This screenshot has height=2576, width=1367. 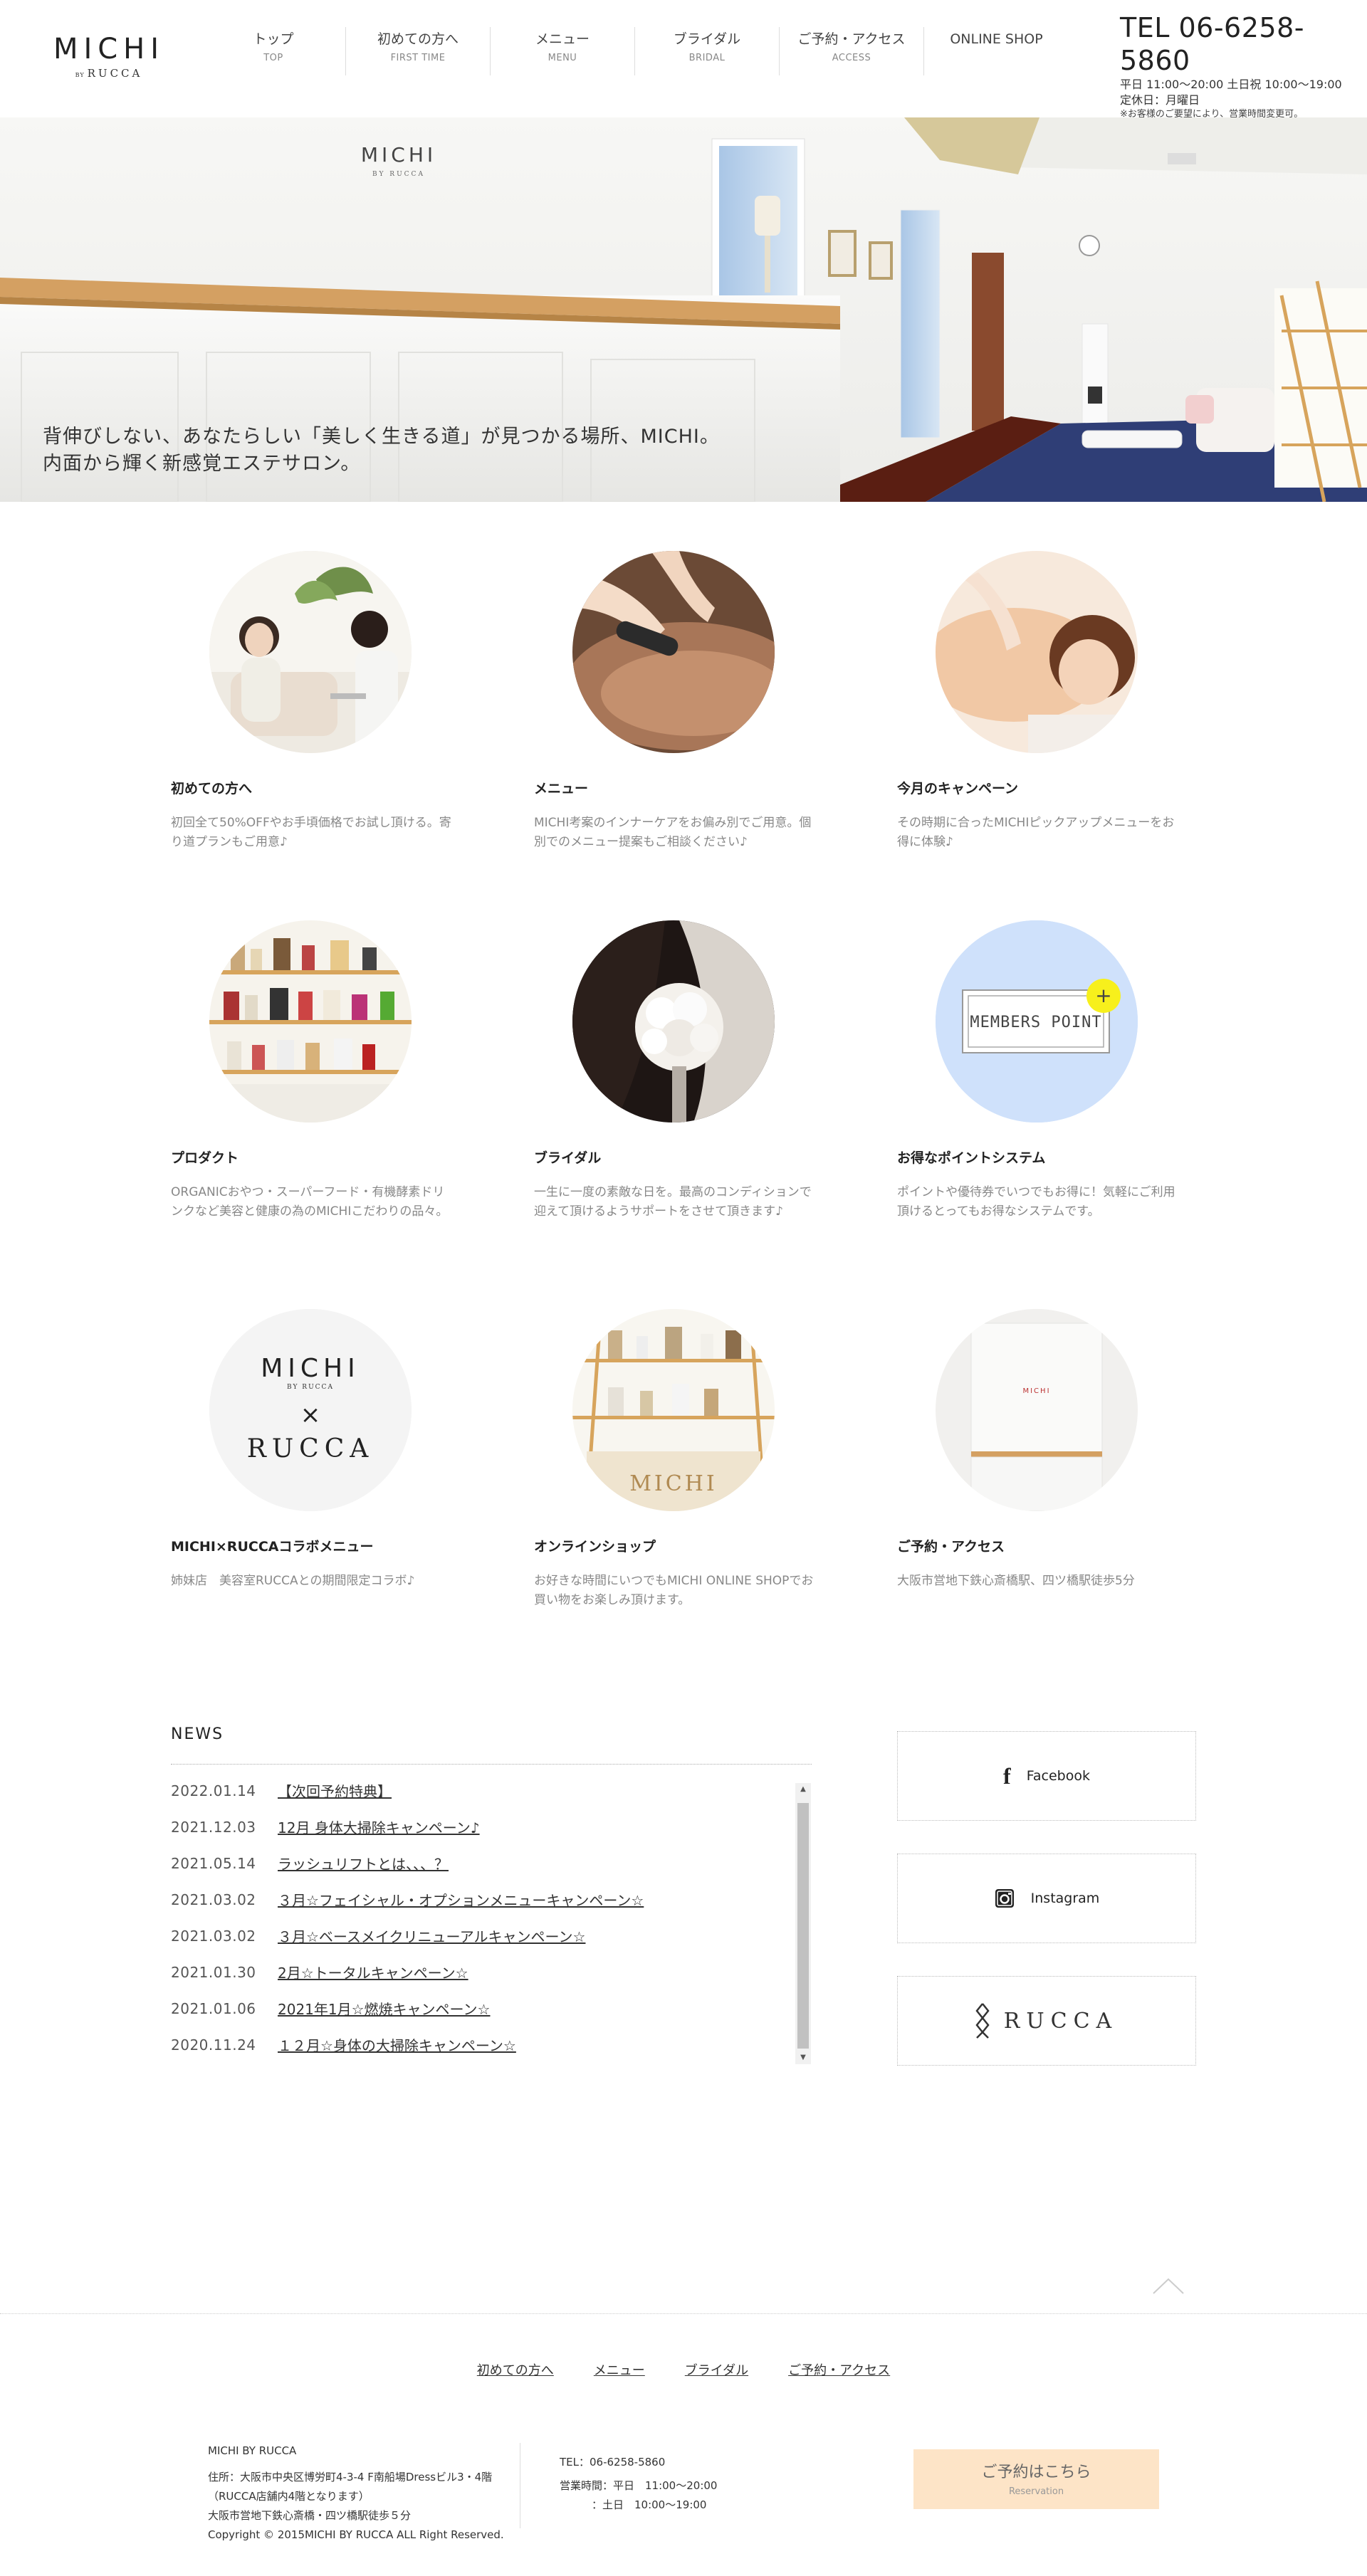 I want to click on facebook-button: f Facebook, so click(x=1046, y=1776).